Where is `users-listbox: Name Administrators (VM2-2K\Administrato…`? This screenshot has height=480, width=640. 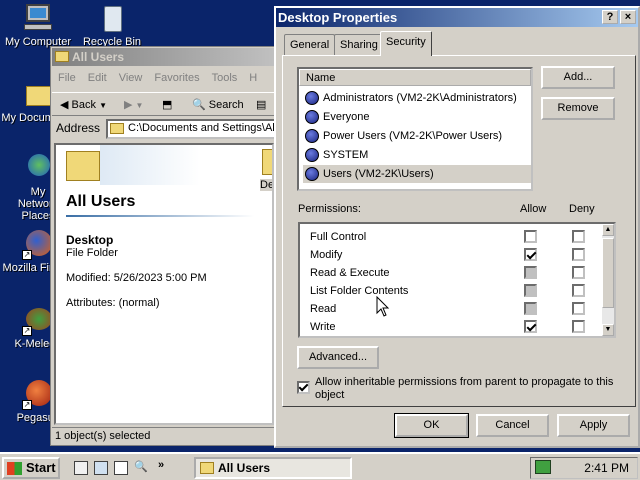
users-listbox: Name Administrators (VM2-2K\Administrato… is located at coordinates (415, 129).